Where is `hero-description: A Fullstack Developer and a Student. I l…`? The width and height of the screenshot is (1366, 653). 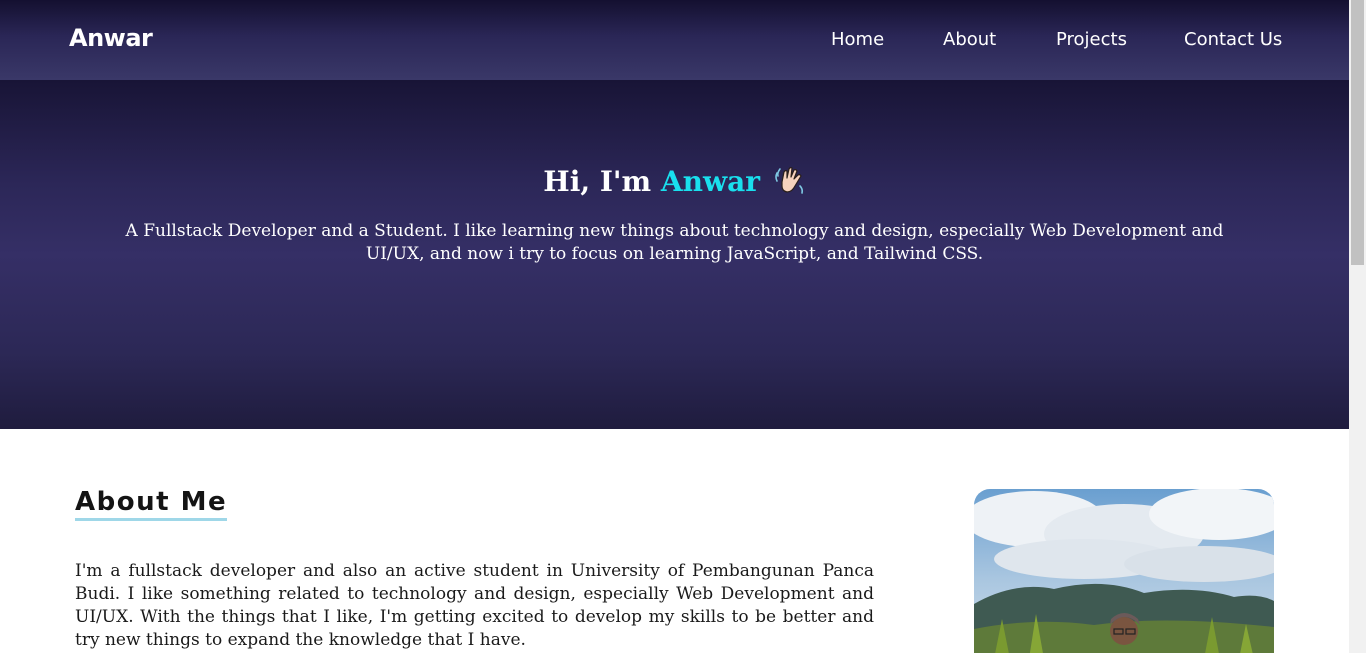
hero-description: A Fullstack Developer and a Student. I l… is located at coordinates (674, 242).